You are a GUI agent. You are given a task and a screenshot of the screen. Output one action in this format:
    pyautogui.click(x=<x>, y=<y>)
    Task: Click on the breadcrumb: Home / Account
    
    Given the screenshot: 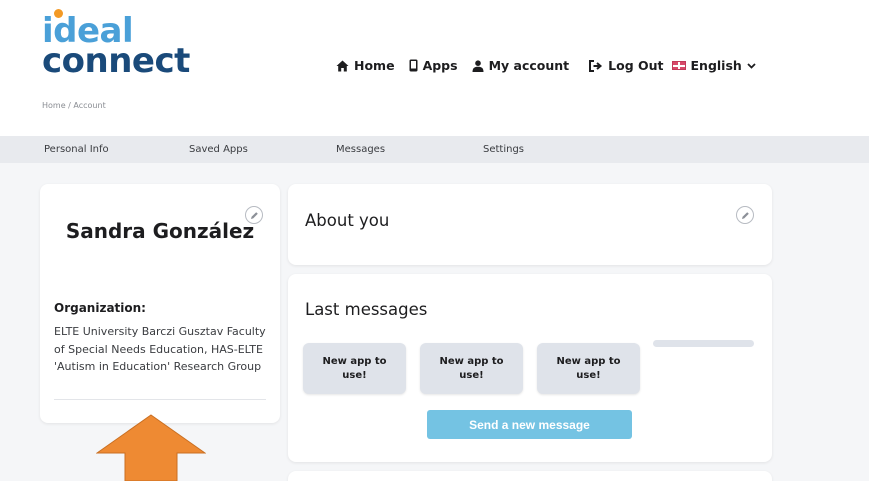 What is the action you would take?
    pyautogui.click(x=74, y=105)
    